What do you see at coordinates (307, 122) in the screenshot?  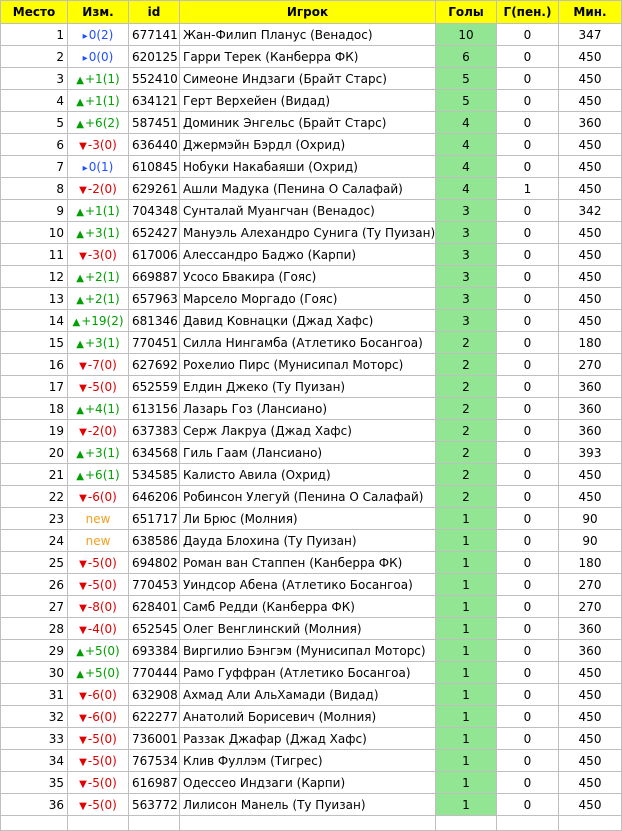 I see `cell-player: Доминик Энгельс (Брайт Старс)` at bounding box center [307, 122].